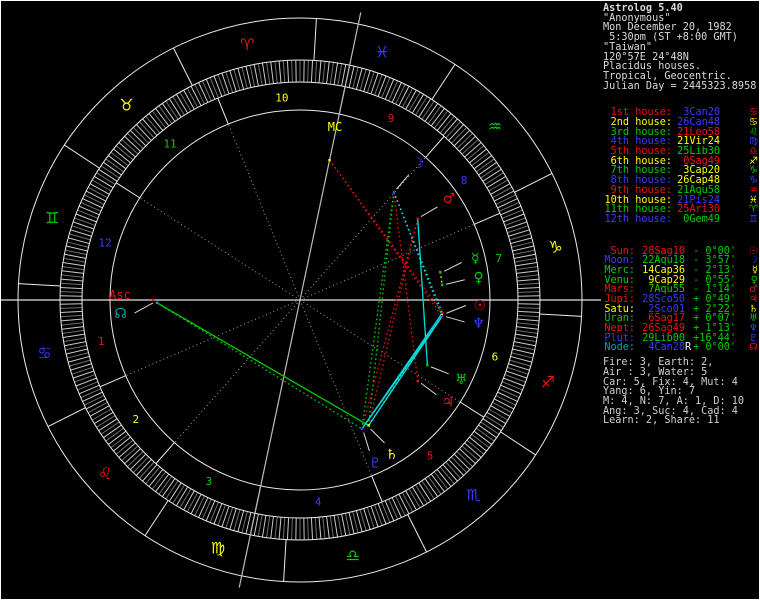  Describe the element at coordinates (120, 314) in the screenshot. I see `node-glyph: ☊` at that location.